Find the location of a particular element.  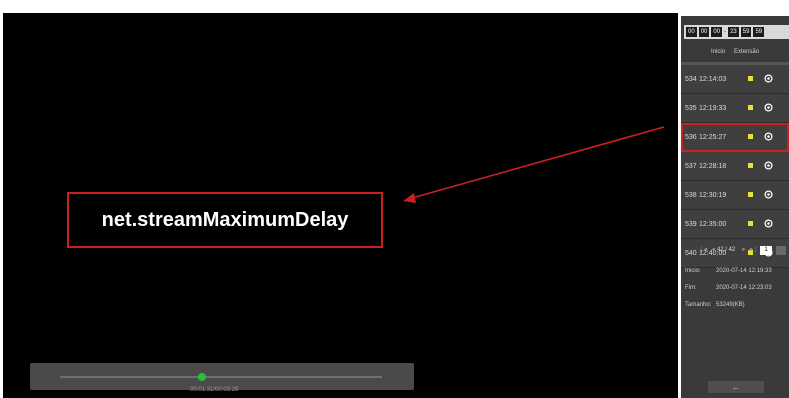

info-end-value: 2020-07-14 12:23:03 is located at coordinates (744, 288).